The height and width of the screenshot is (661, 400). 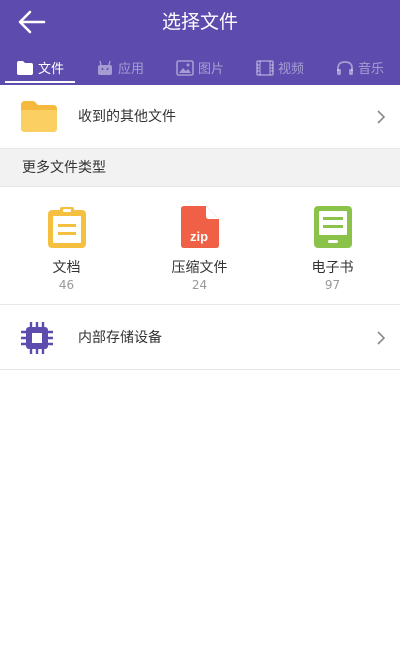 What do you see at coordinates (344, 67) in the screenshot?
I see `headphones-icon` at bounding box center [344, 67].